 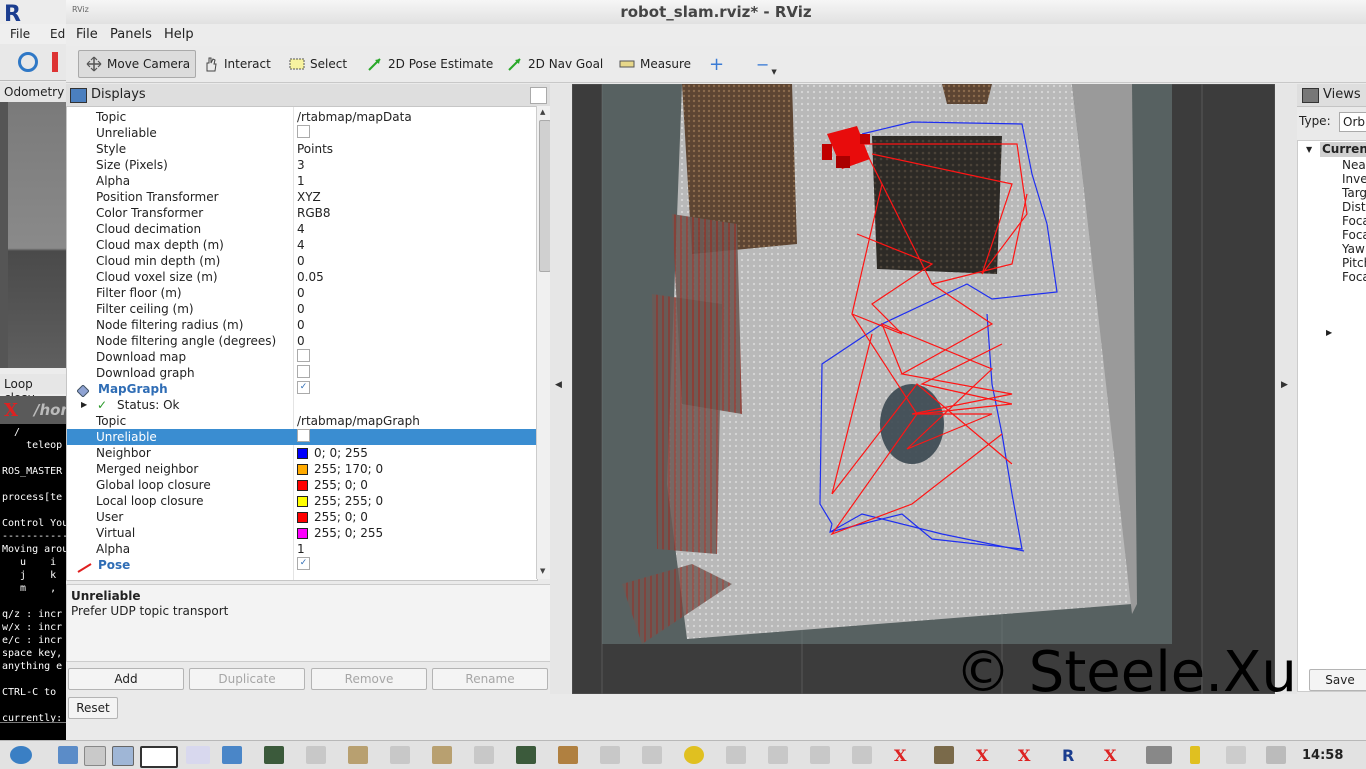 I want to click on expand-status-icon: ▶, so click(x=84, y=405).